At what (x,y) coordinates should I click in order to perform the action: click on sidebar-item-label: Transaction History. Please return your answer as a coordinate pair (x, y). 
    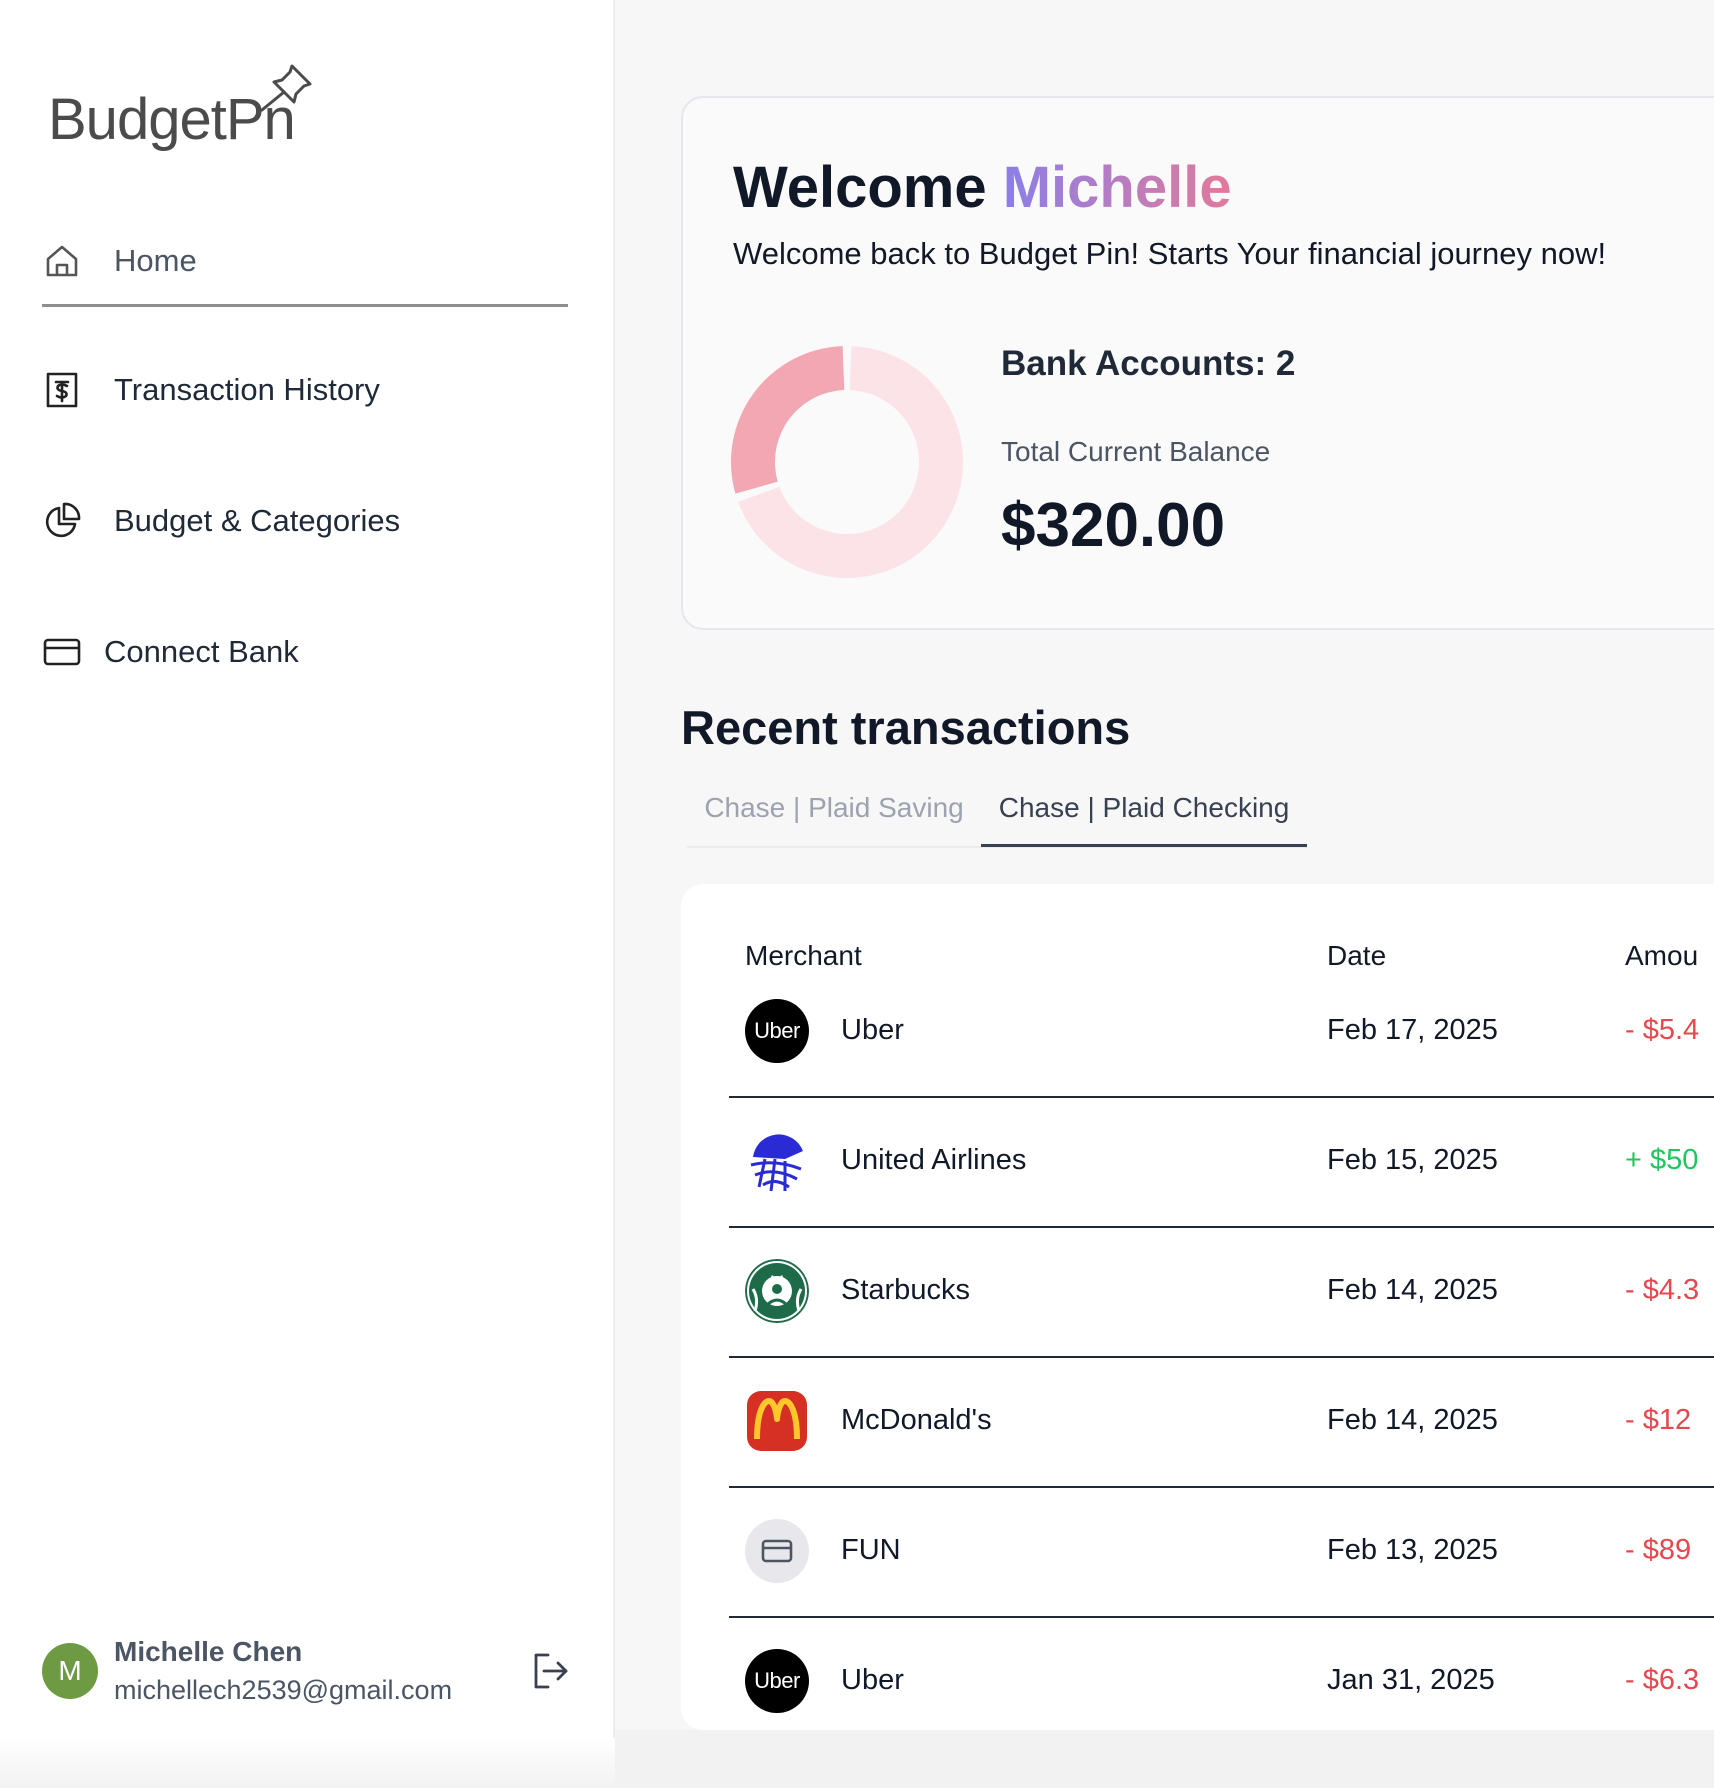
    Looking at the image, I should click on (247, 389).